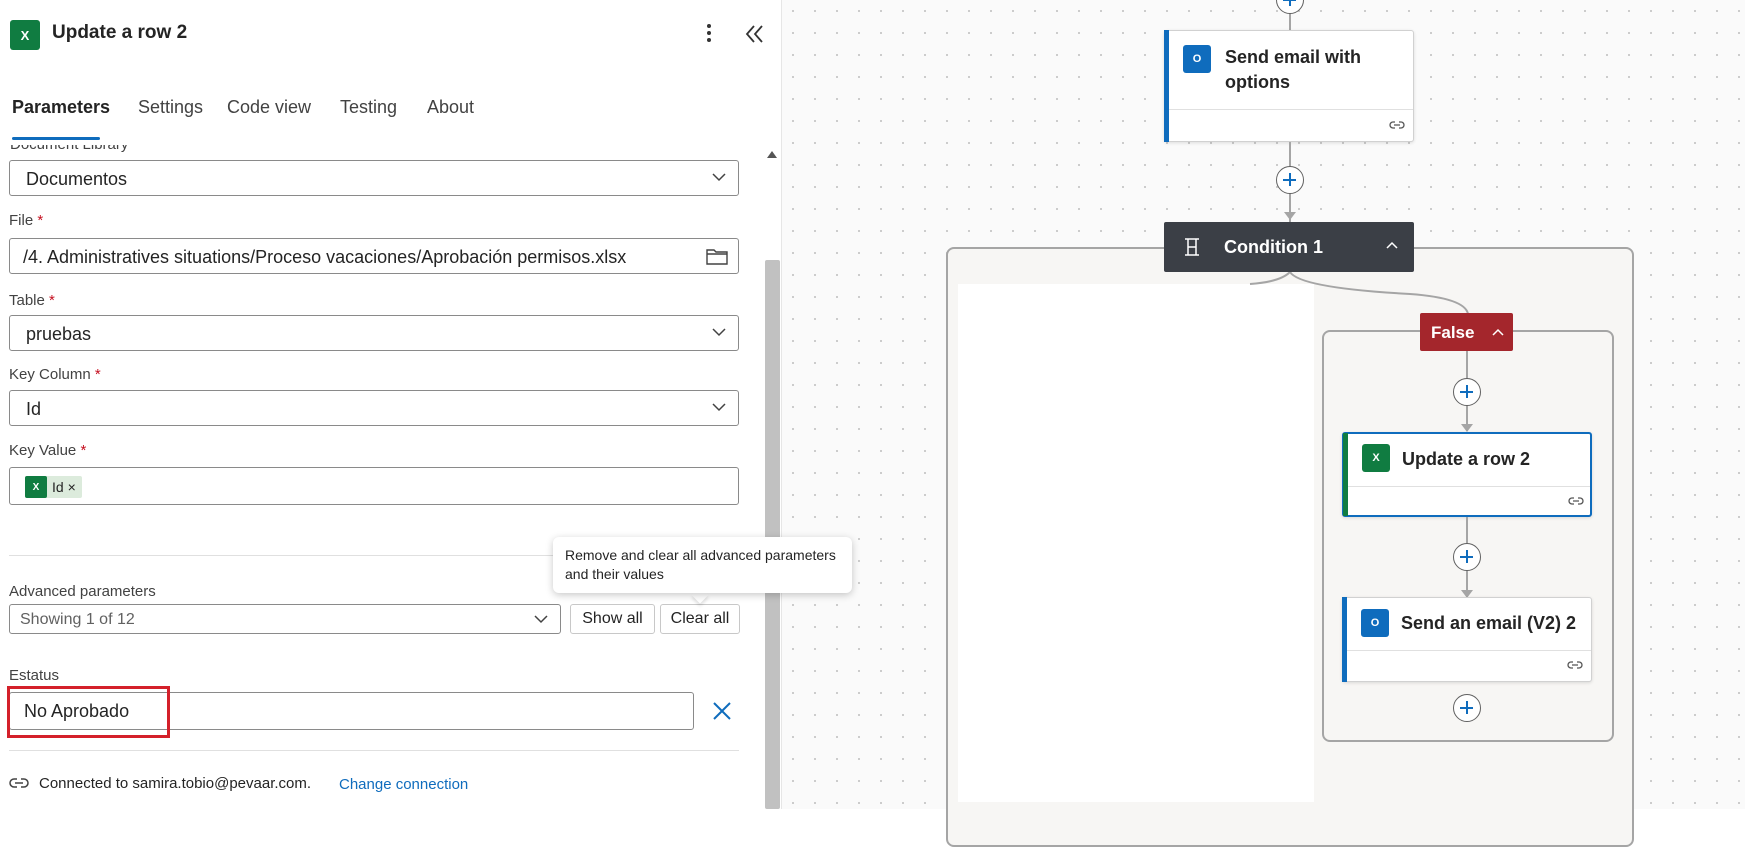  Describe the element at coordinates (43, 450) in the screenshot. I see `key-value-label-text: Key Value` at that location.